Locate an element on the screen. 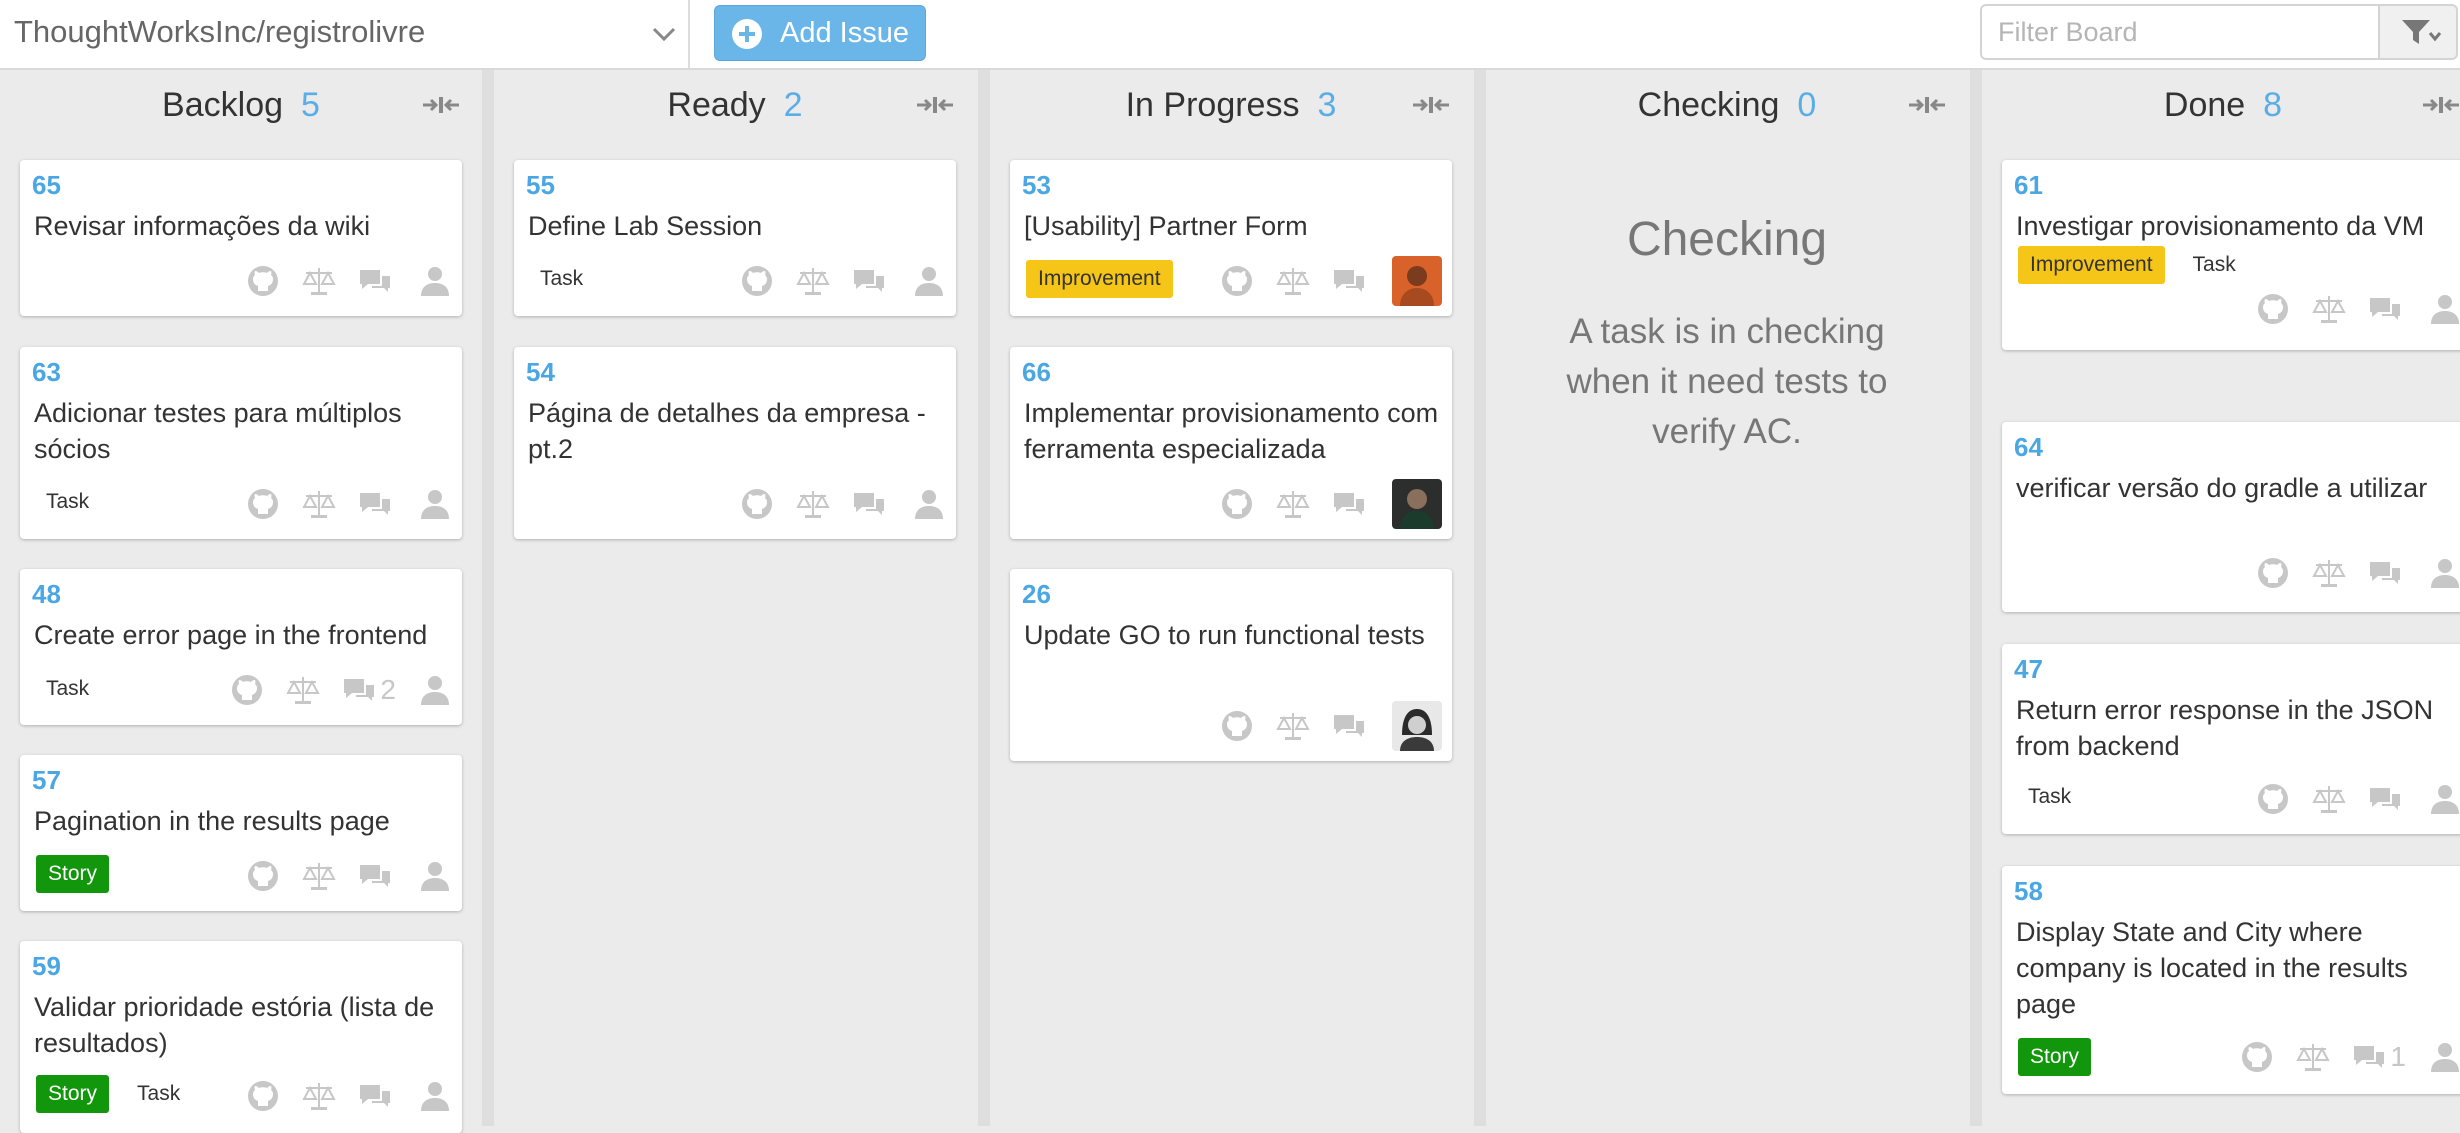  issue-number: 66 is located at coordinates (1036, 372).